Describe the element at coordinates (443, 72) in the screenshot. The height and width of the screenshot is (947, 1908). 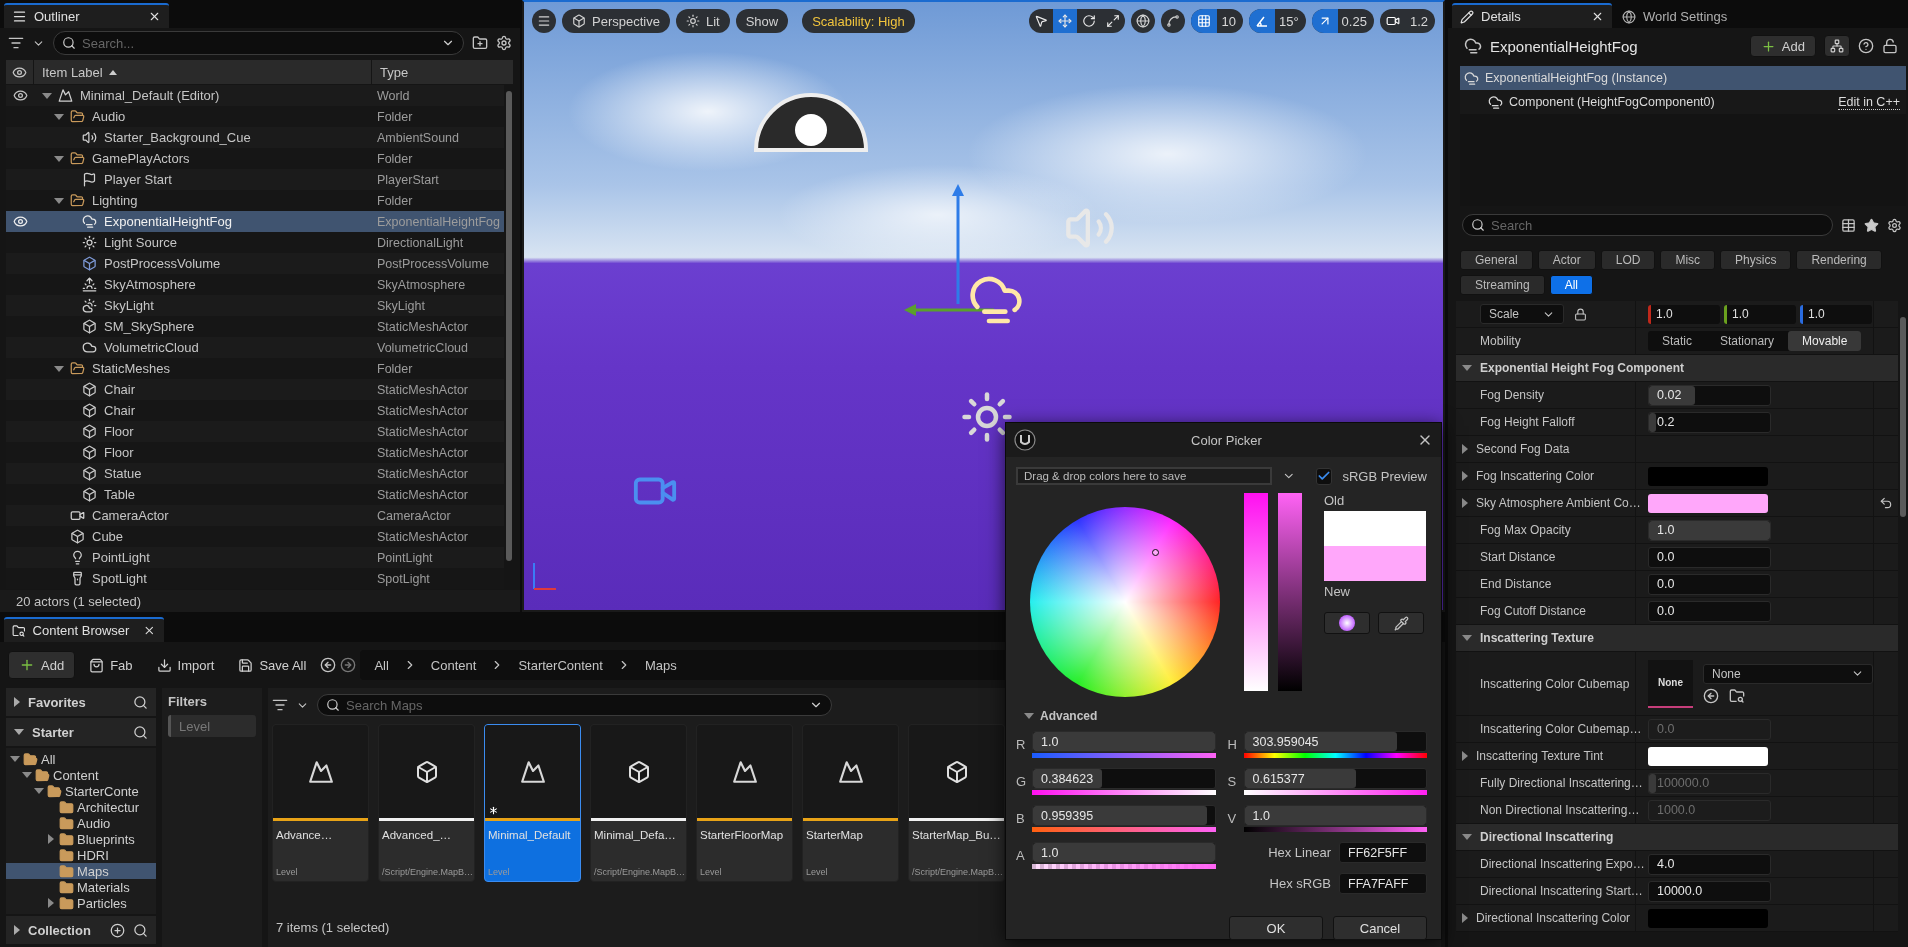
I see `column-header: Type` at that location.